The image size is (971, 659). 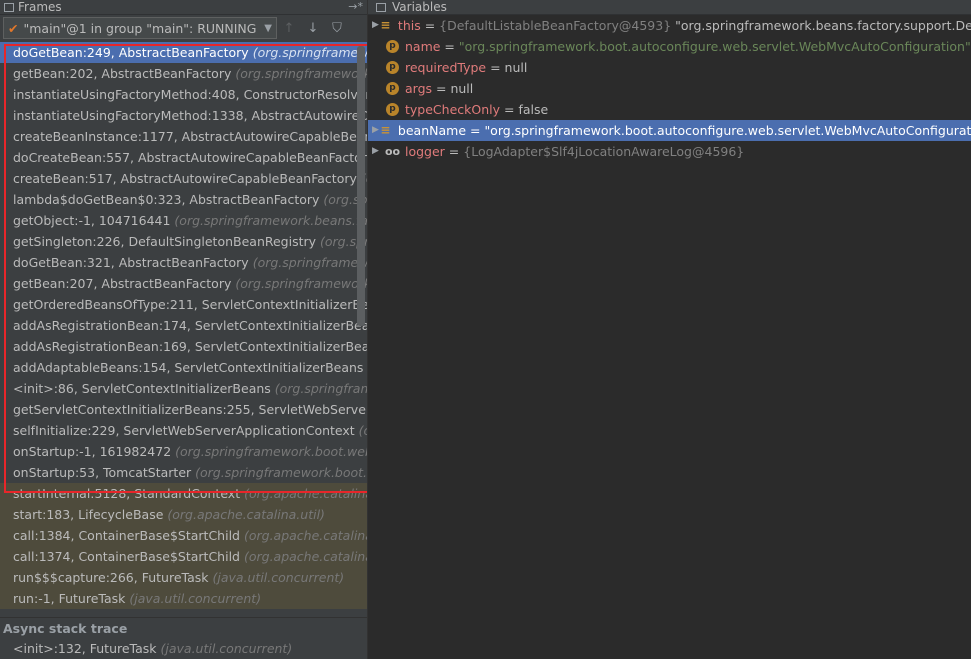 I want to click on frame-method: start:183, LifecycleBase, so click(x=90, y=514).